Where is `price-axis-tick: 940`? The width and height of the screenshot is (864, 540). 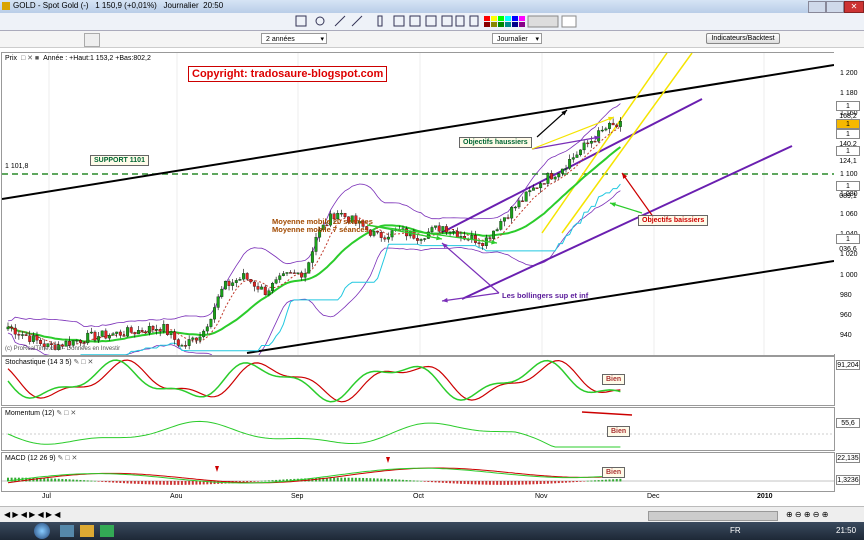 price-axis-tick: 940 is located at coordinates (846, 335).